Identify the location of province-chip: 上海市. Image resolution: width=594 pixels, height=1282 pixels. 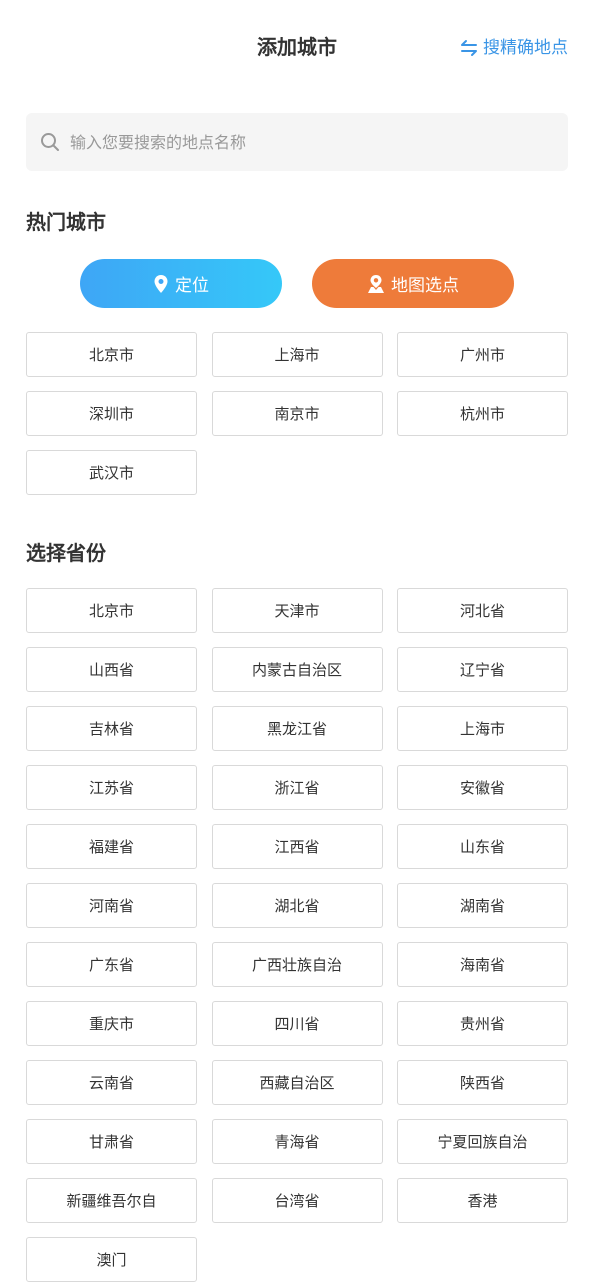
(482, 728).